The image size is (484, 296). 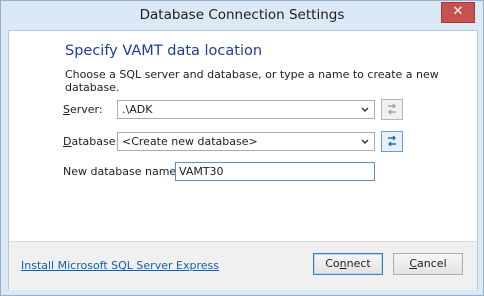 I want to click on close-button: ✕, so click(x=458, y=12).